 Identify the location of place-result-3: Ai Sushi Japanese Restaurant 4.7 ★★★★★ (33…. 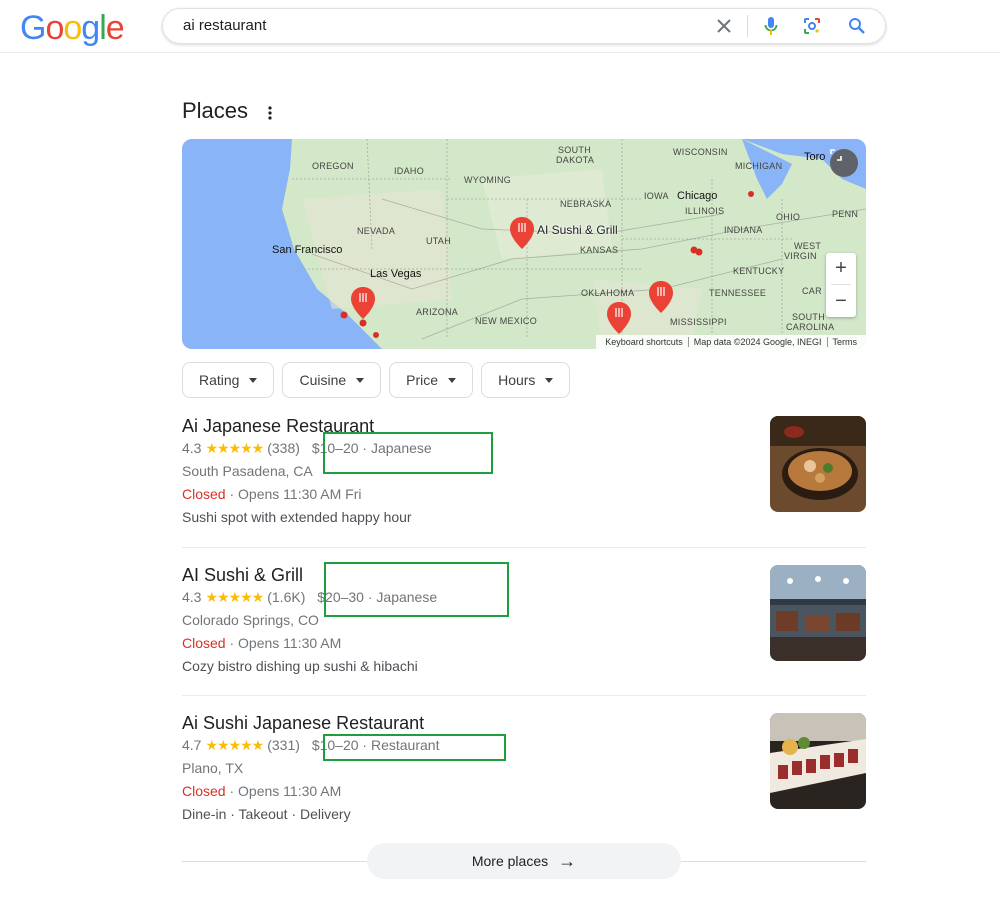
(524, 769).